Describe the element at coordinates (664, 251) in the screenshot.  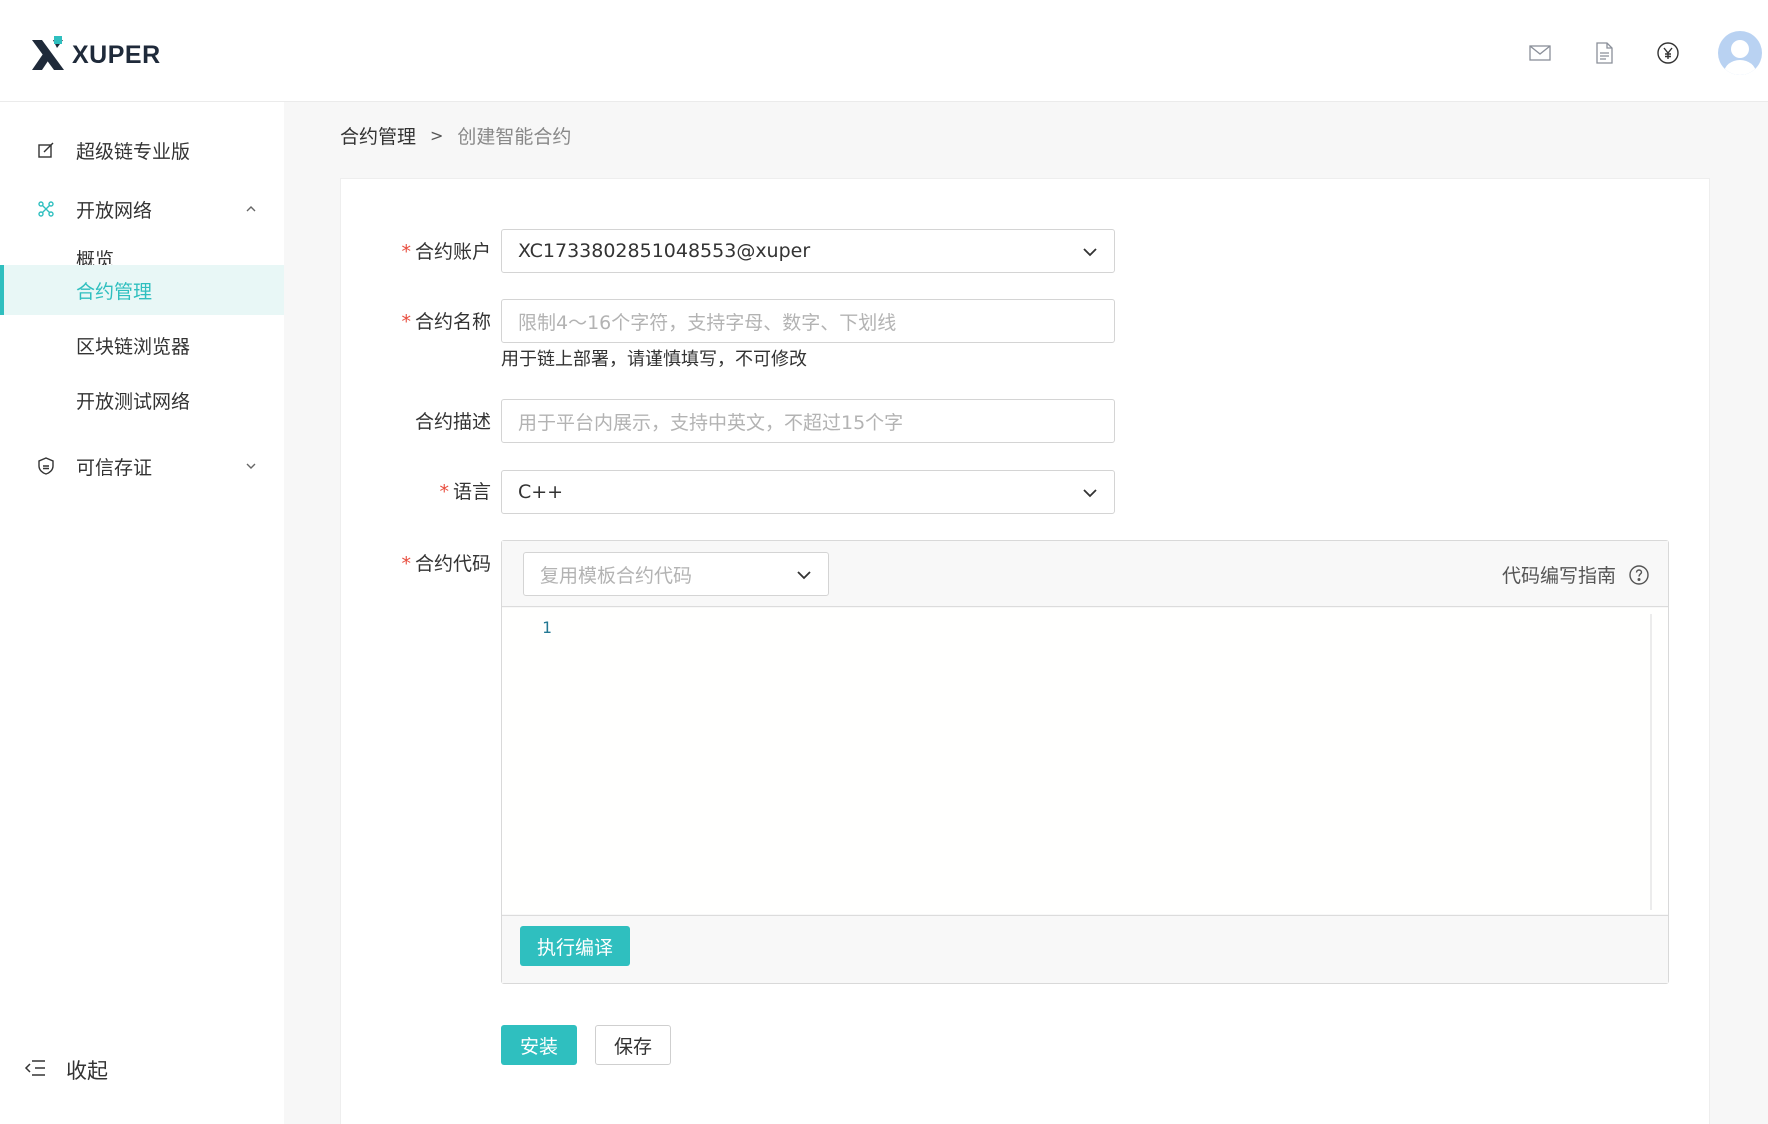
I see `account-value: XC1733802851048553@xuper` at that location.